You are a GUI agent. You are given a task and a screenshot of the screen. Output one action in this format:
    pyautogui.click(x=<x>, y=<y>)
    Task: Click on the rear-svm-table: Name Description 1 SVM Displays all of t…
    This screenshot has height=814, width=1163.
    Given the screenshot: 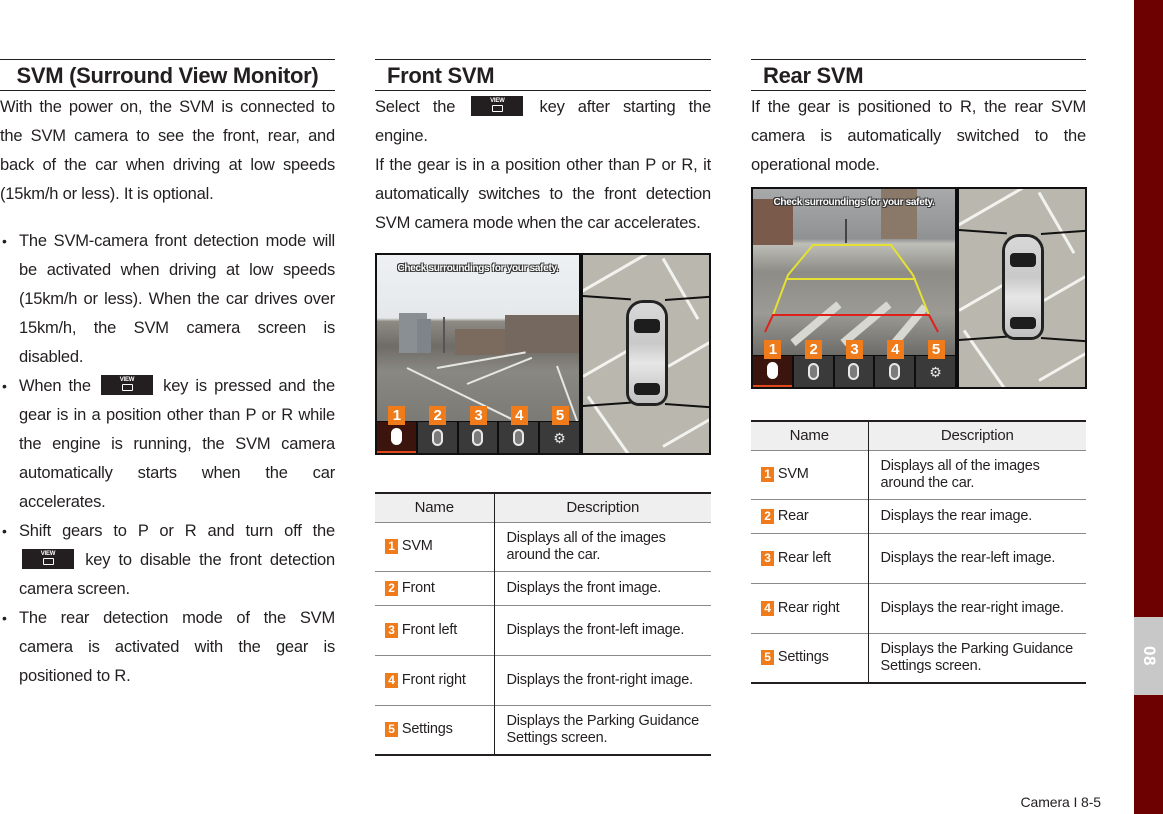 What is the action you would take?
    pyautogui.click(x=918, y=552)
    